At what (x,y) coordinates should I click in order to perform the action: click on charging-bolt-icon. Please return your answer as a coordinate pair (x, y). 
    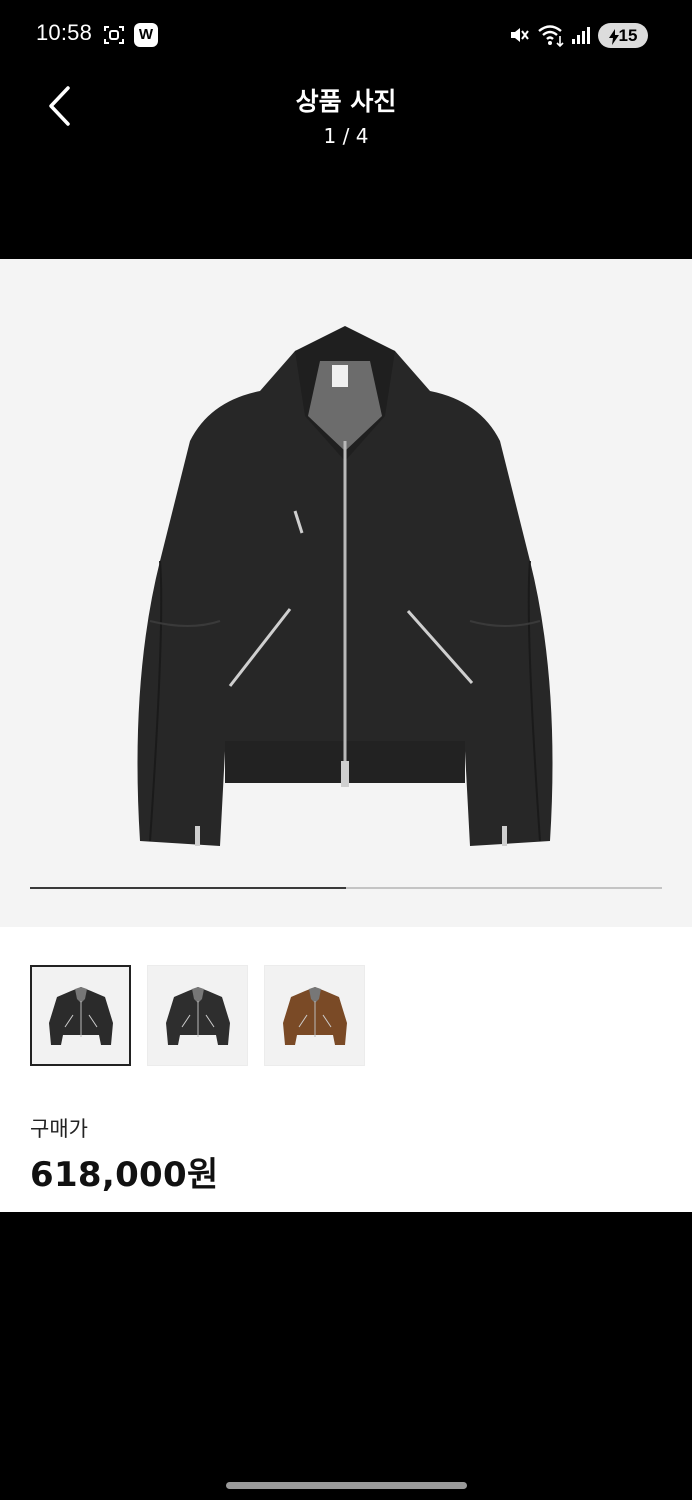
    Looking at the image, I should click on (613, 36).